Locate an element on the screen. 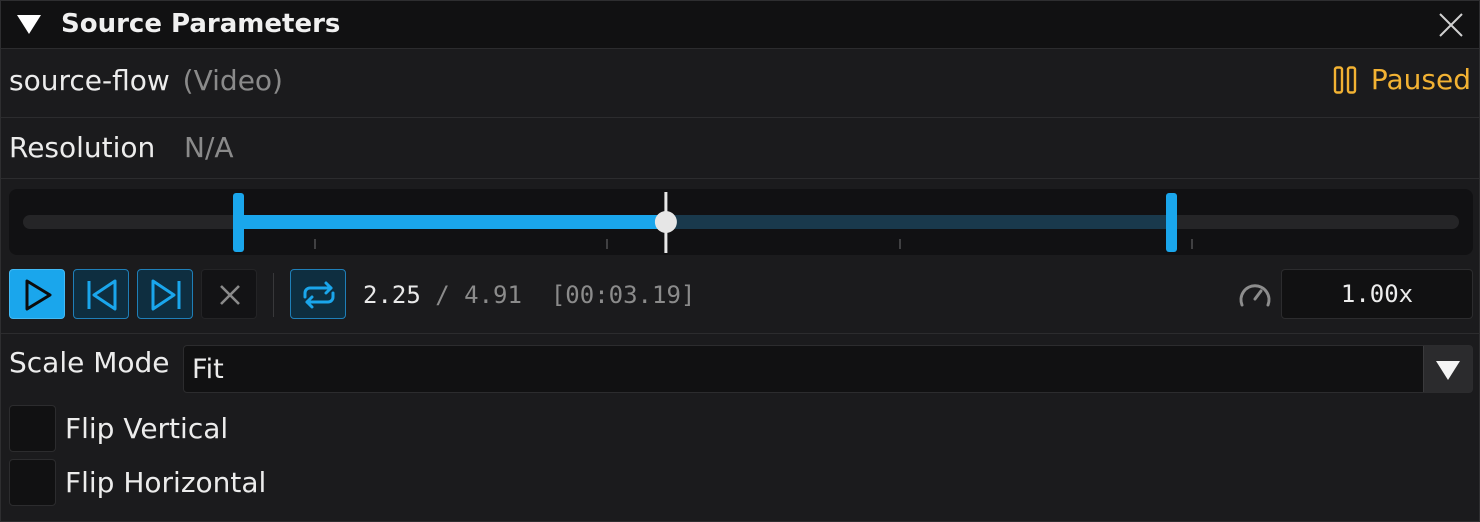  chevron-down-icon is located at coordinates (1448, 370).